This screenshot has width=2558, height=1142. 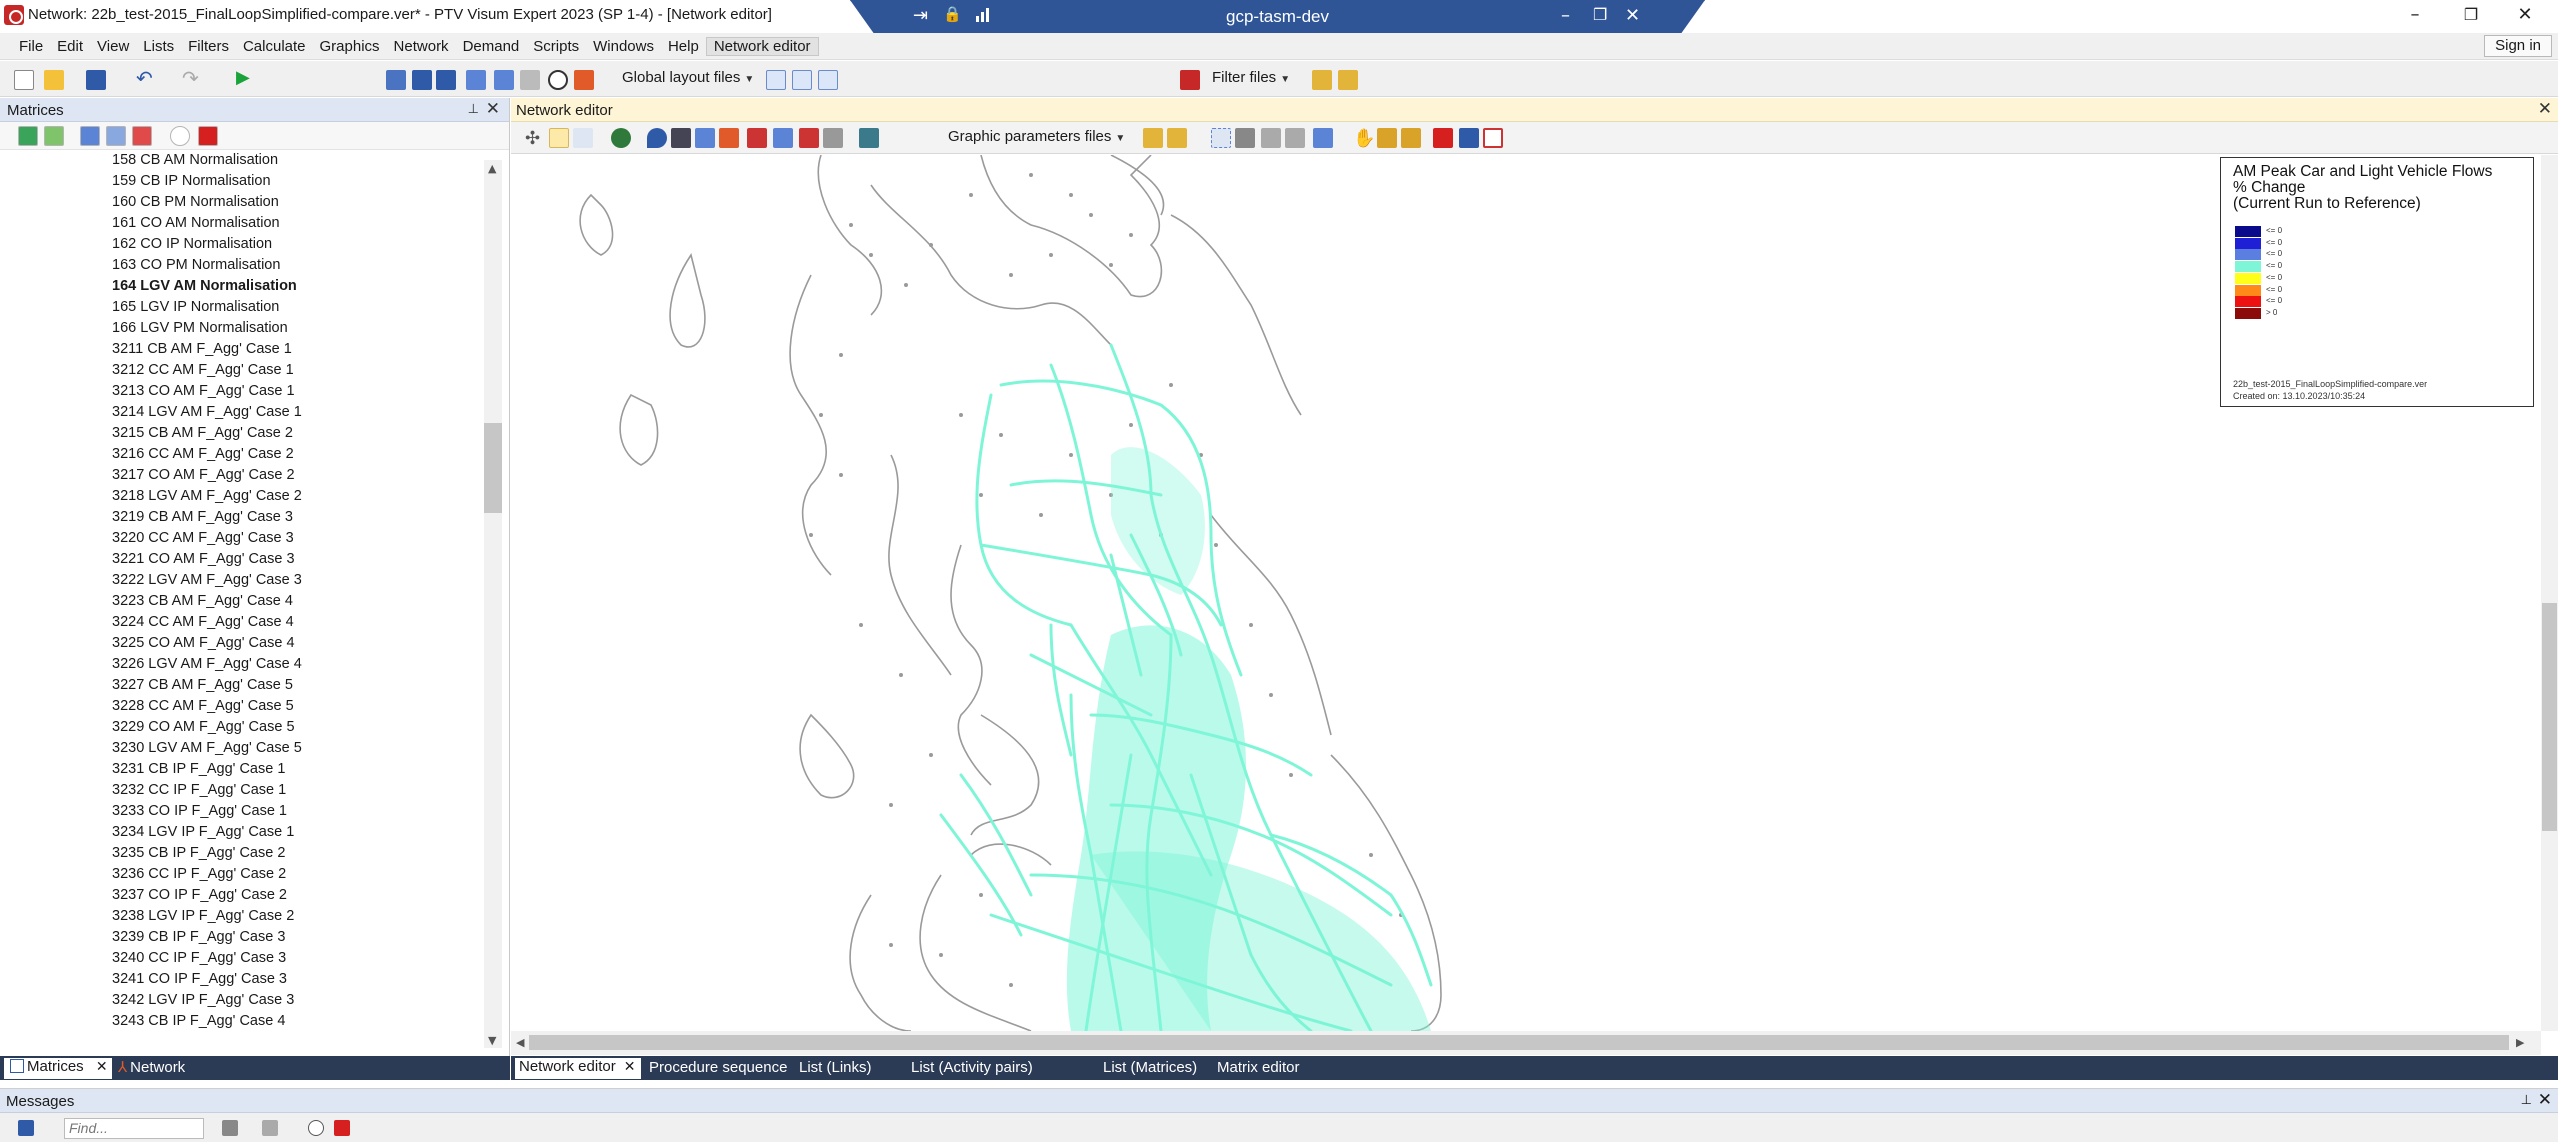 I want to click on matrix-list-item: 164 LGV AM Normalisation, so click(x=204, y=288).